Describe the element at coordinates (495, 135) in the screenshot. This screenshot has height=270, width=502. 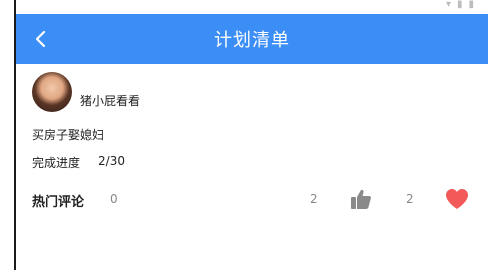
I see `right-edge` at that location.